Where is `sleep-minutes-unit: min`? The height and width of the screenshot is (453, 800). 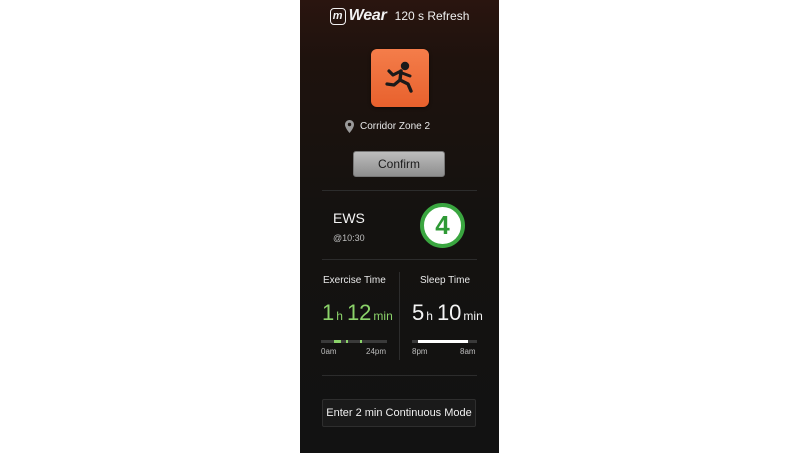 sleep-minutes-unit: min is located at coordinates (473, 316).